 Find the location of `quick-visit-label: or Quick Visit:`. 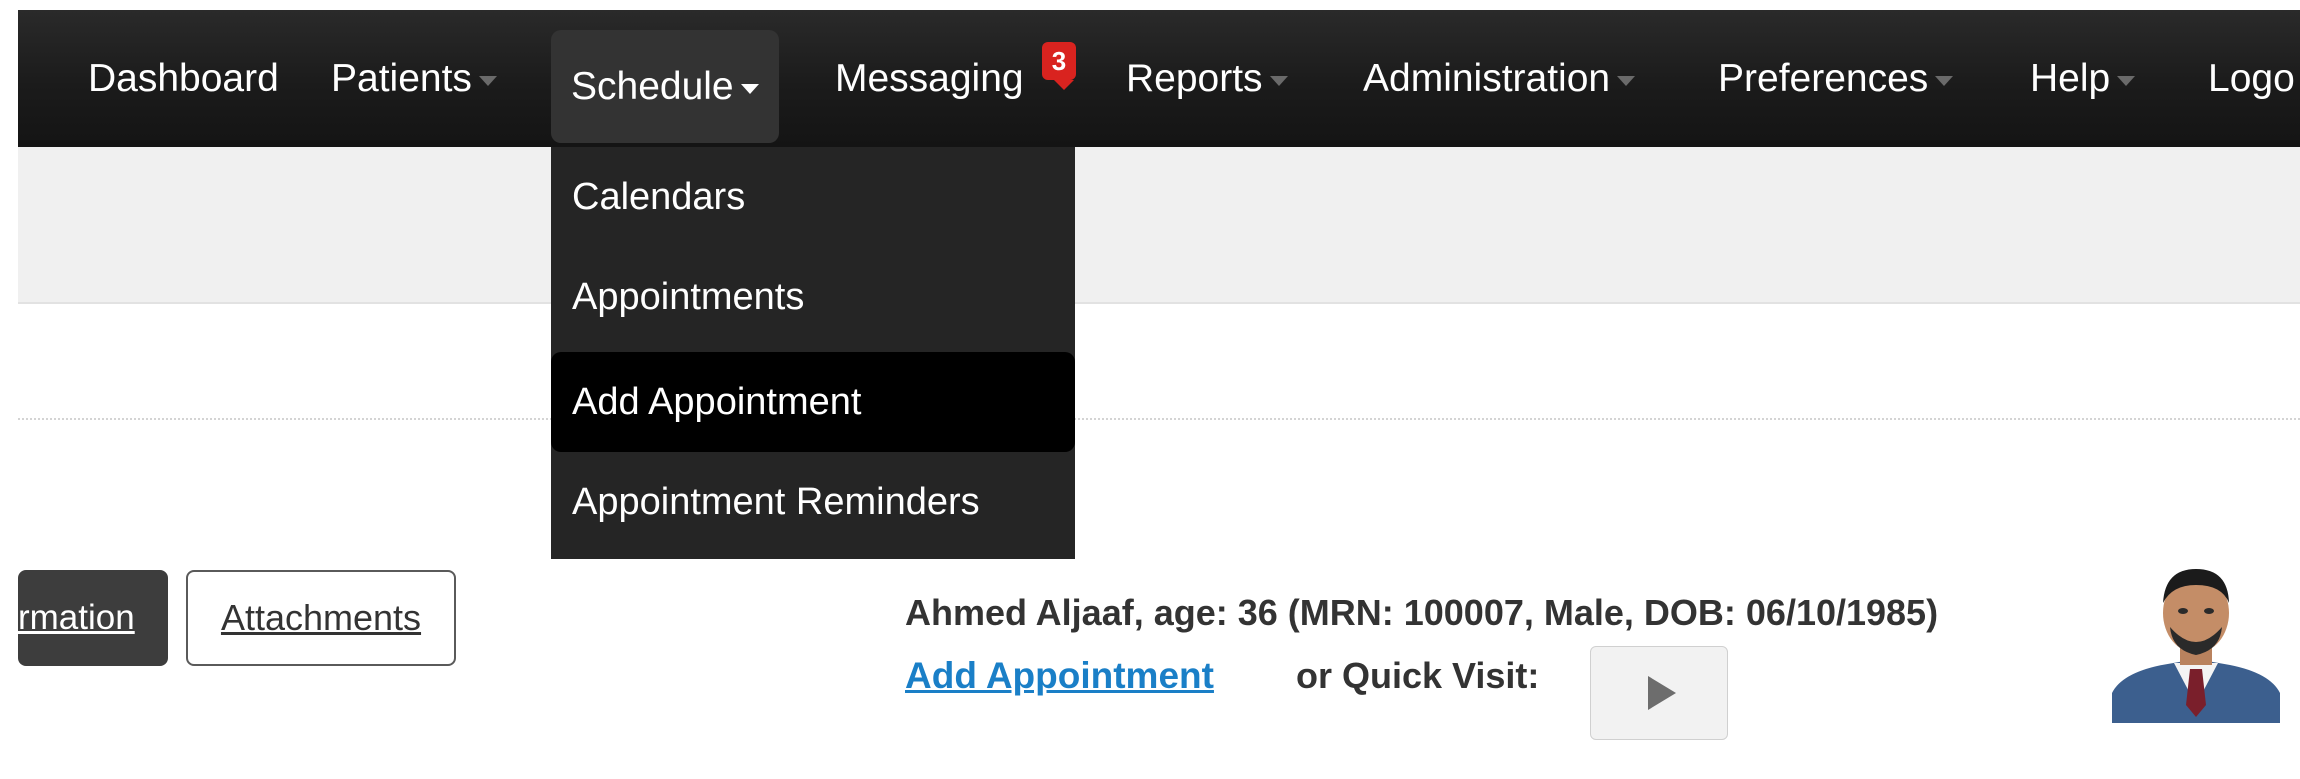

quick-visit-label: or Quick Visit: is located at coordinates (1418, 675).